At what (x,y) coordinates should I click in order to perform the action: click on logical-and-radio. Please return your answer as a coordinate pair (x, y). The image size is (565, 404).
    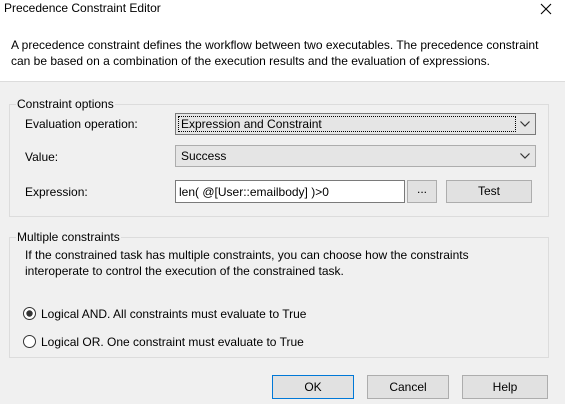
    Looking at the image, I should click on (29, 313).